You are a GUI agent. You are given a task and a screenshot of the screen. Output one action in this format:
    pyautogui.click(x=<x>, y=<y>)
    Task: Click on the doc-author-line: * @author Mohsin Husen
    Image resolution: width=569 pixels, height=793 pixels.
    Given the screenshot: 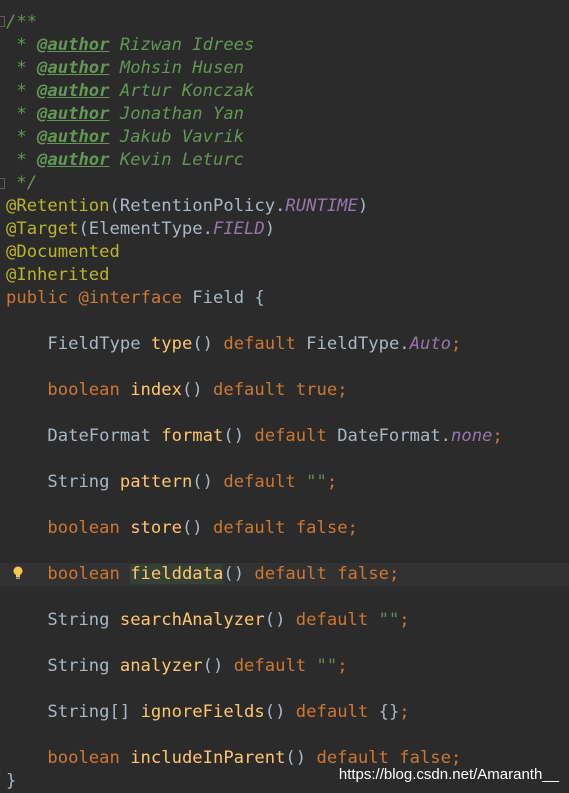 What is the action you would take?
    pyautogui.click(x=125, y=68)
    